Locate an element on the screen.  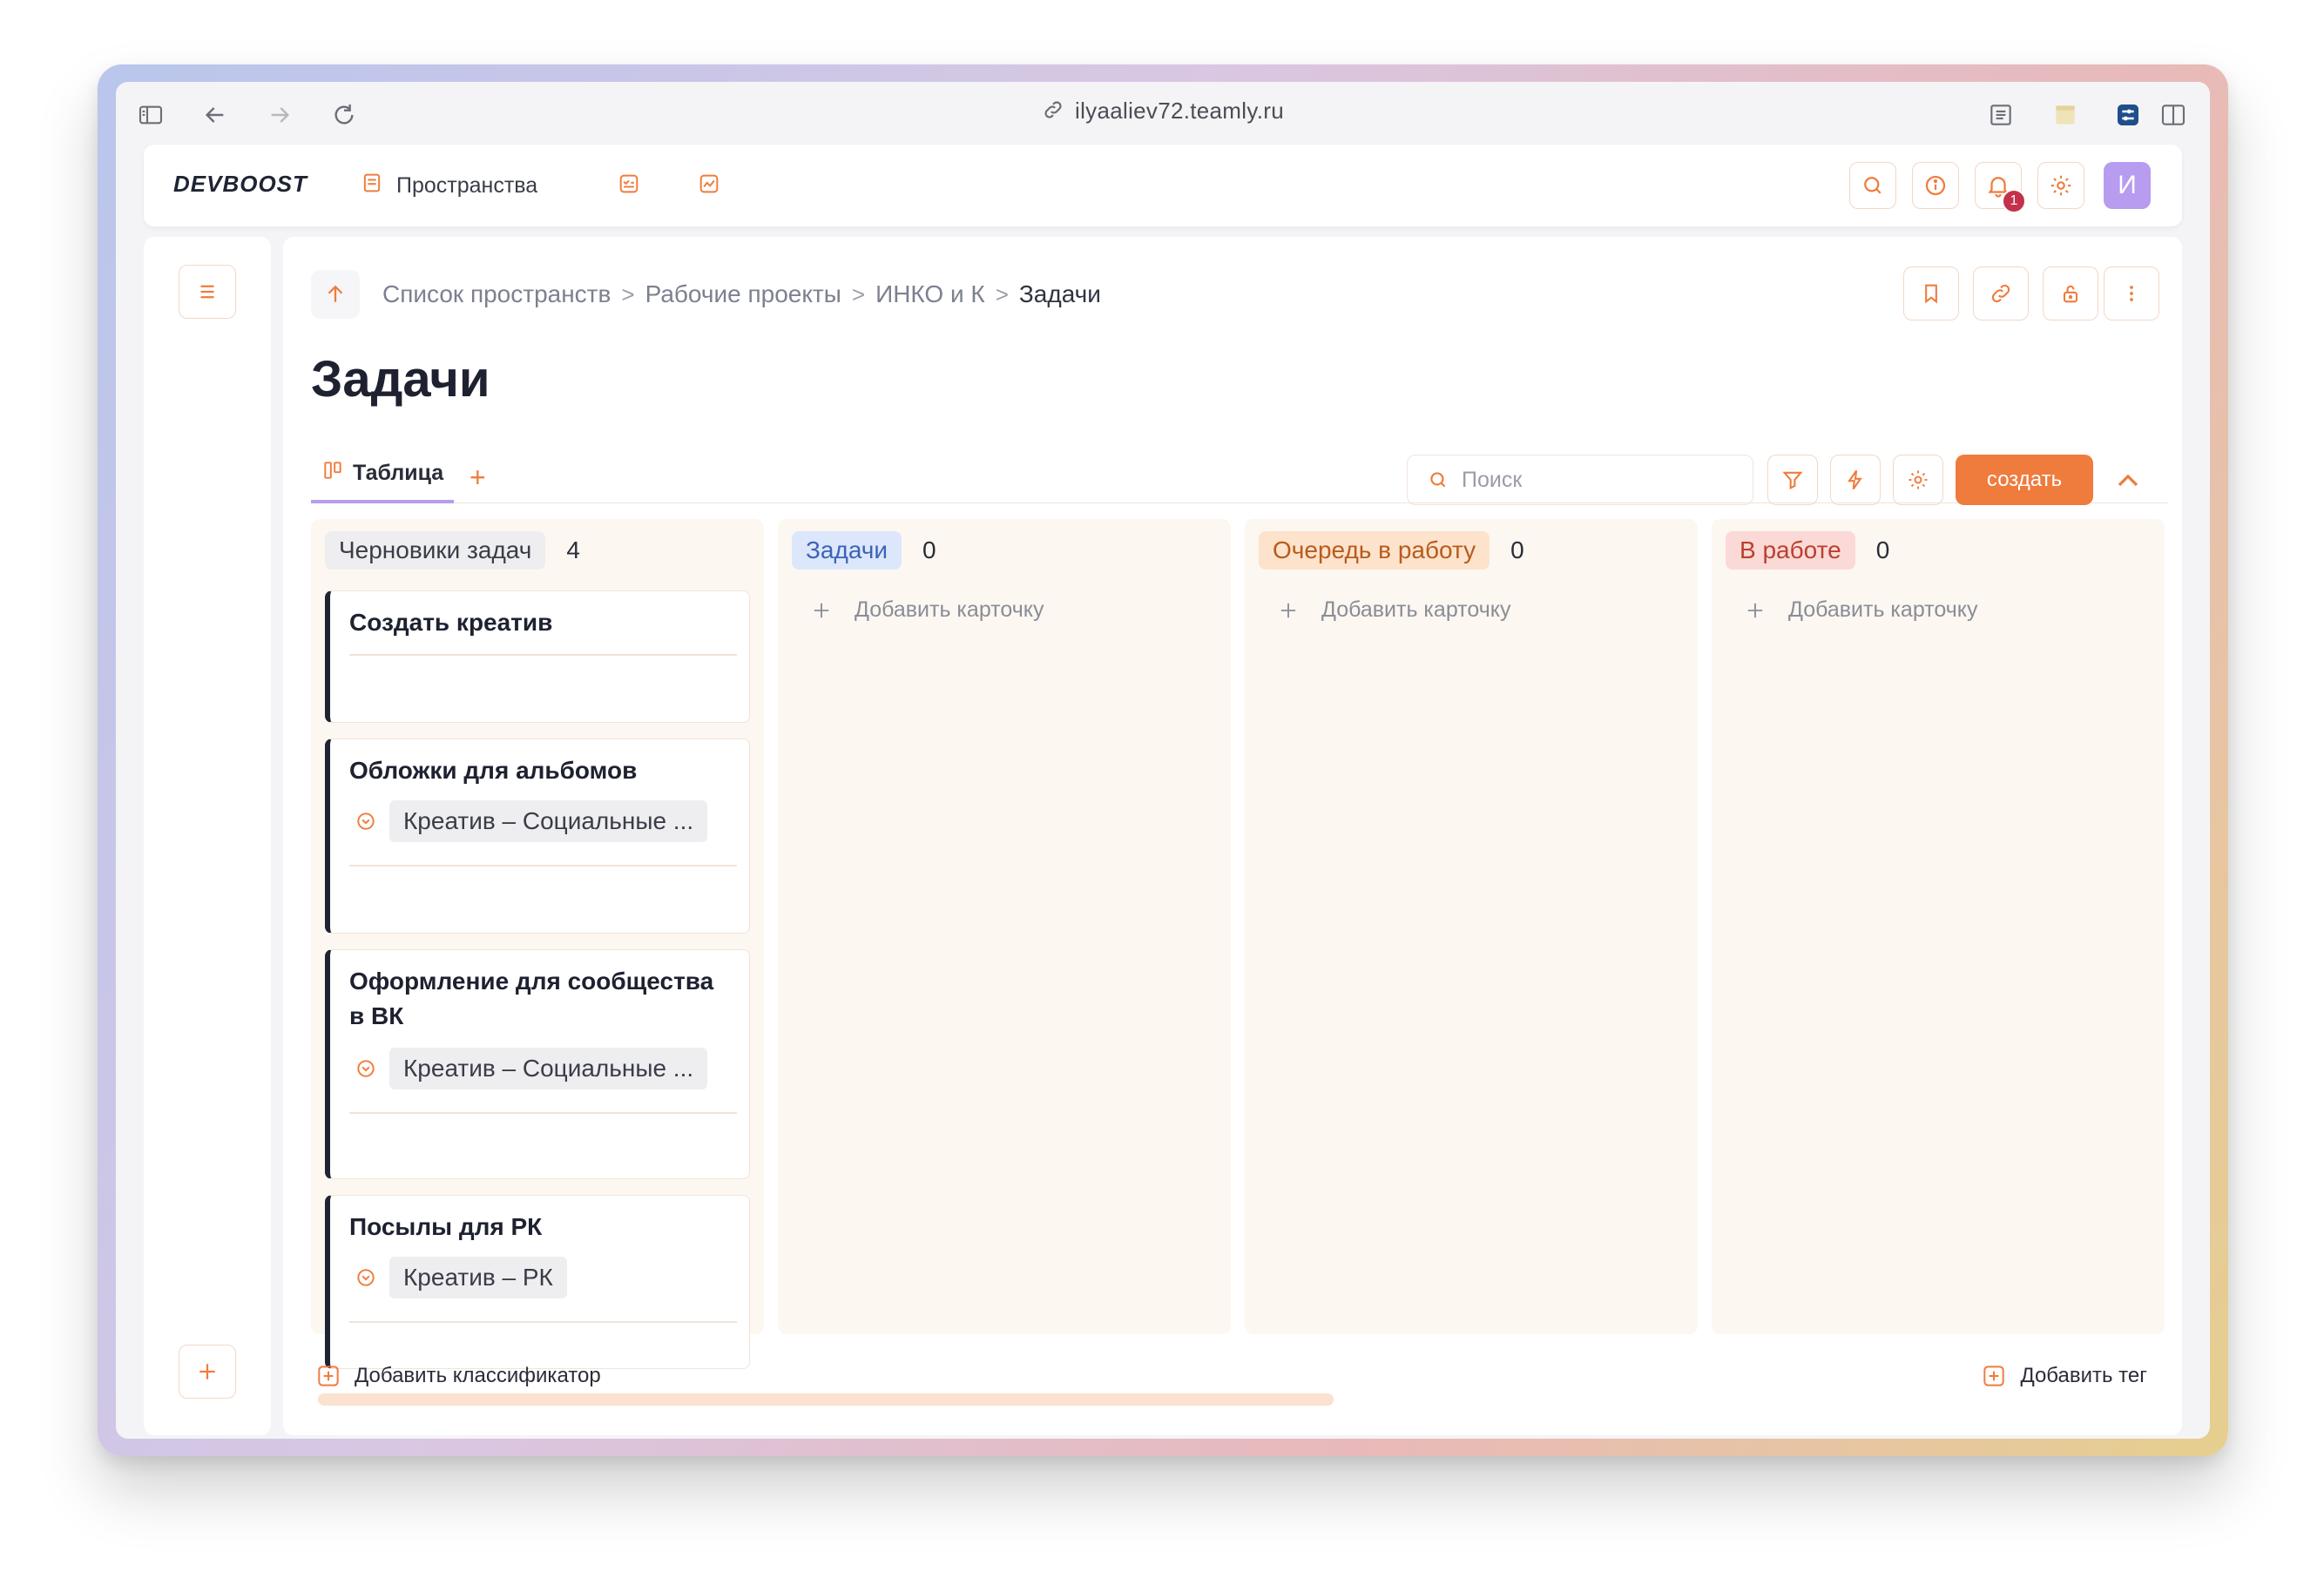
column-header: В работе 0 is located at coordinates (1807, 550).